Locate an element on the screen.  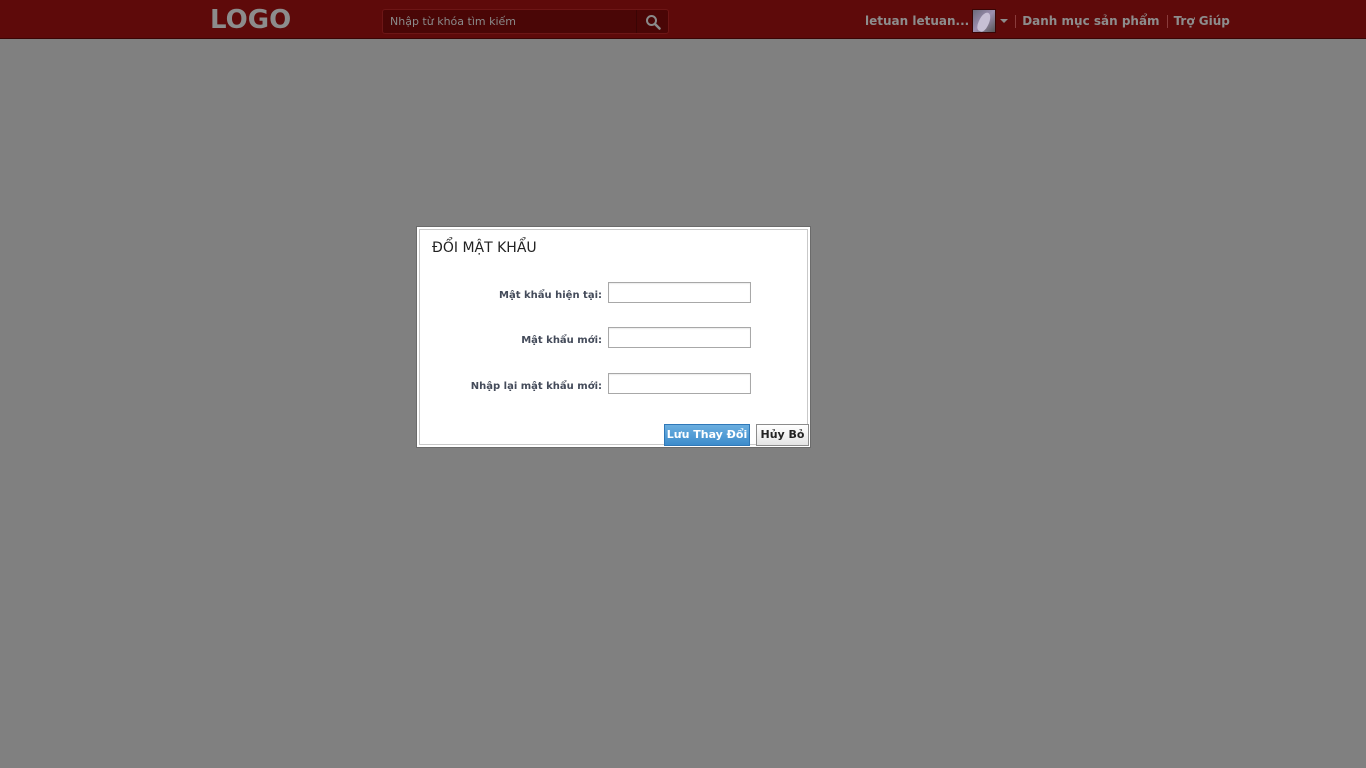
dialog-title: ĐỔI MẬT KHẨU is located at coordinates (484, 248).